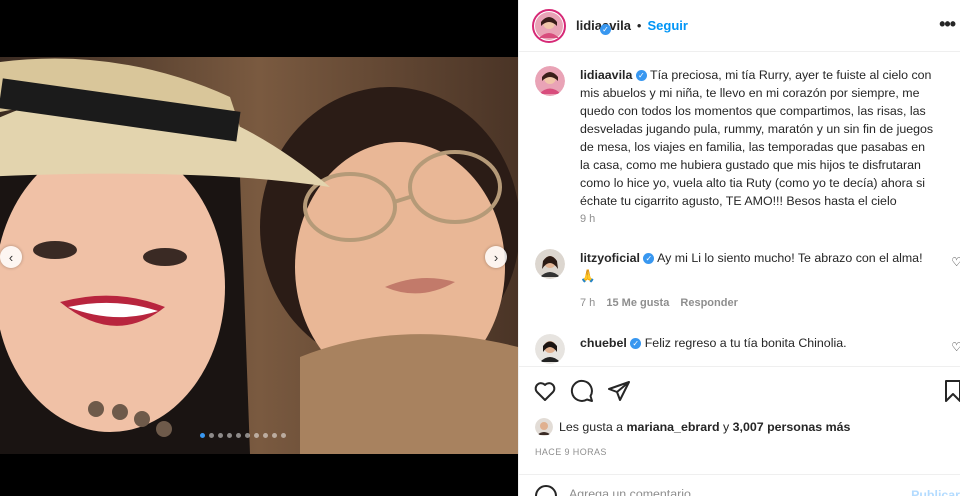 The image size is (960, 496). I want to click on caption-meta: 9 h, so click(591, 219).